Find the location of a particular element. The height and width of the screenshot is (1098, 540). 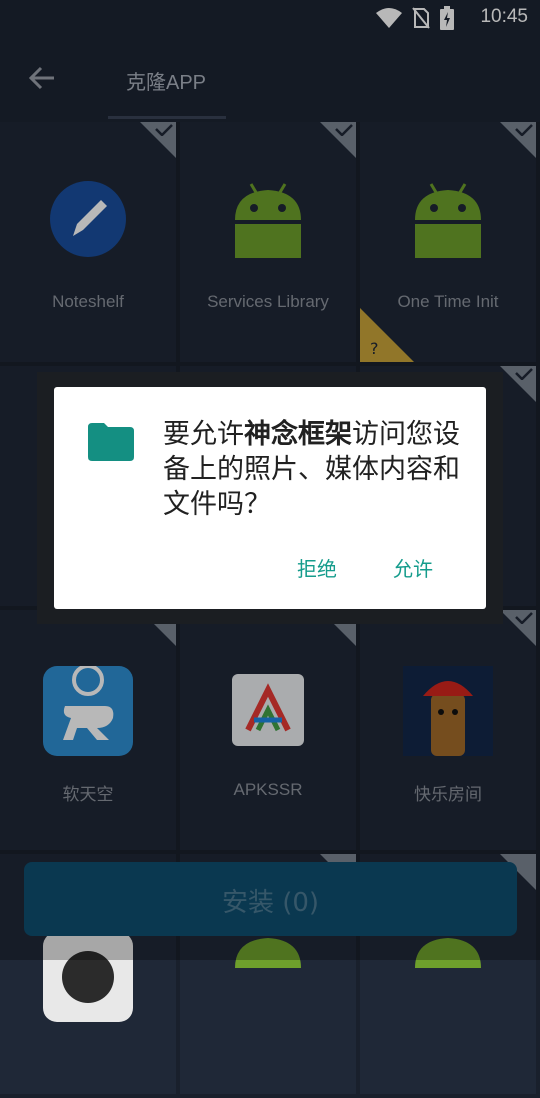

dialog-app-name: 神念框架 is located at coordinates (298, 434).